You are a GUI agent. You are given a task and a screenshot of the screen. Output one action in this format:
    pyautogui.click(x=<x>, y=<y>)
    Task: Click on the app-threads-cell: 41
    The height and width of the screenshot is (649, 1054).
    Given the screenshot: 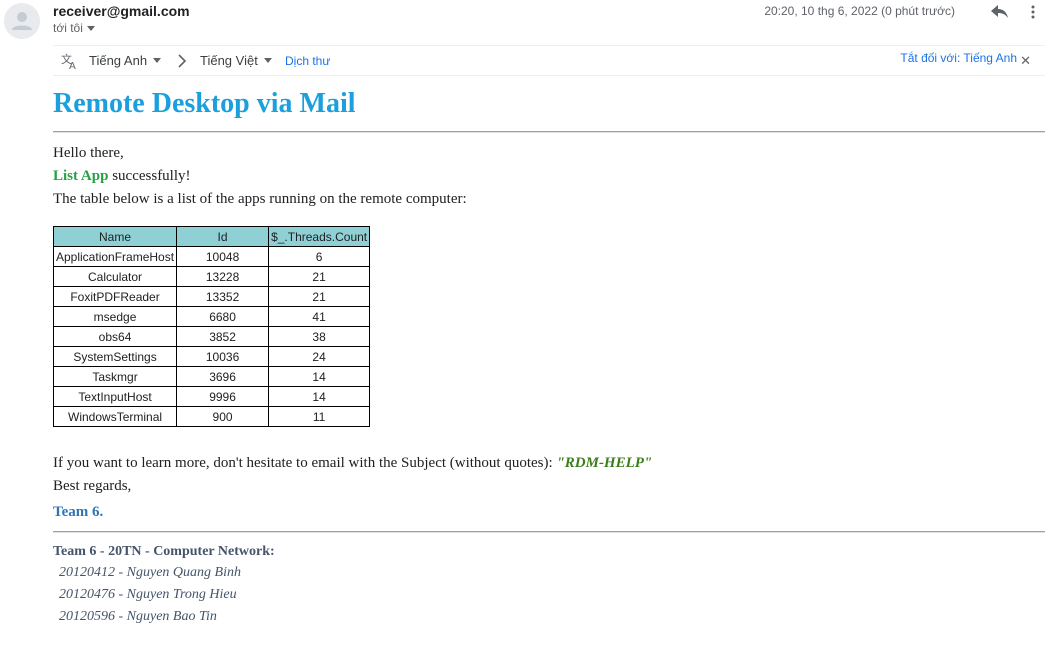 What is the action you would take?
    pyautogui.click(x=319, y=316)
    